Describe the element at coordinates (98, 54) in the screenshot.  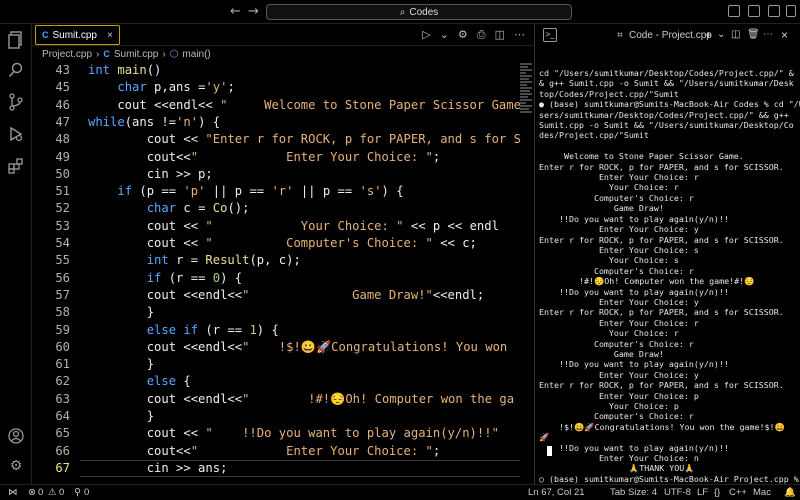
I see `chevron-right-icon: ›` at that location.